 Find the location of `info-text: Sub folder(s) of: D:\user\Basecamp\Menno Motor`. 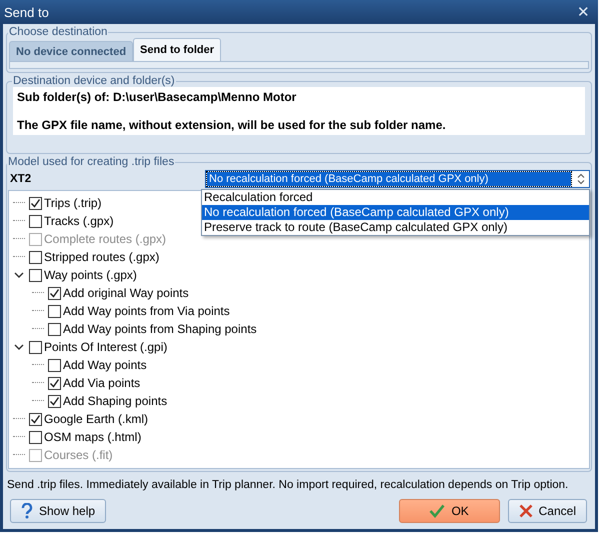

info-text: Sub folder(s) of: D:\user\Basecamp\Menno Motor is located at coordinates (157, 97).